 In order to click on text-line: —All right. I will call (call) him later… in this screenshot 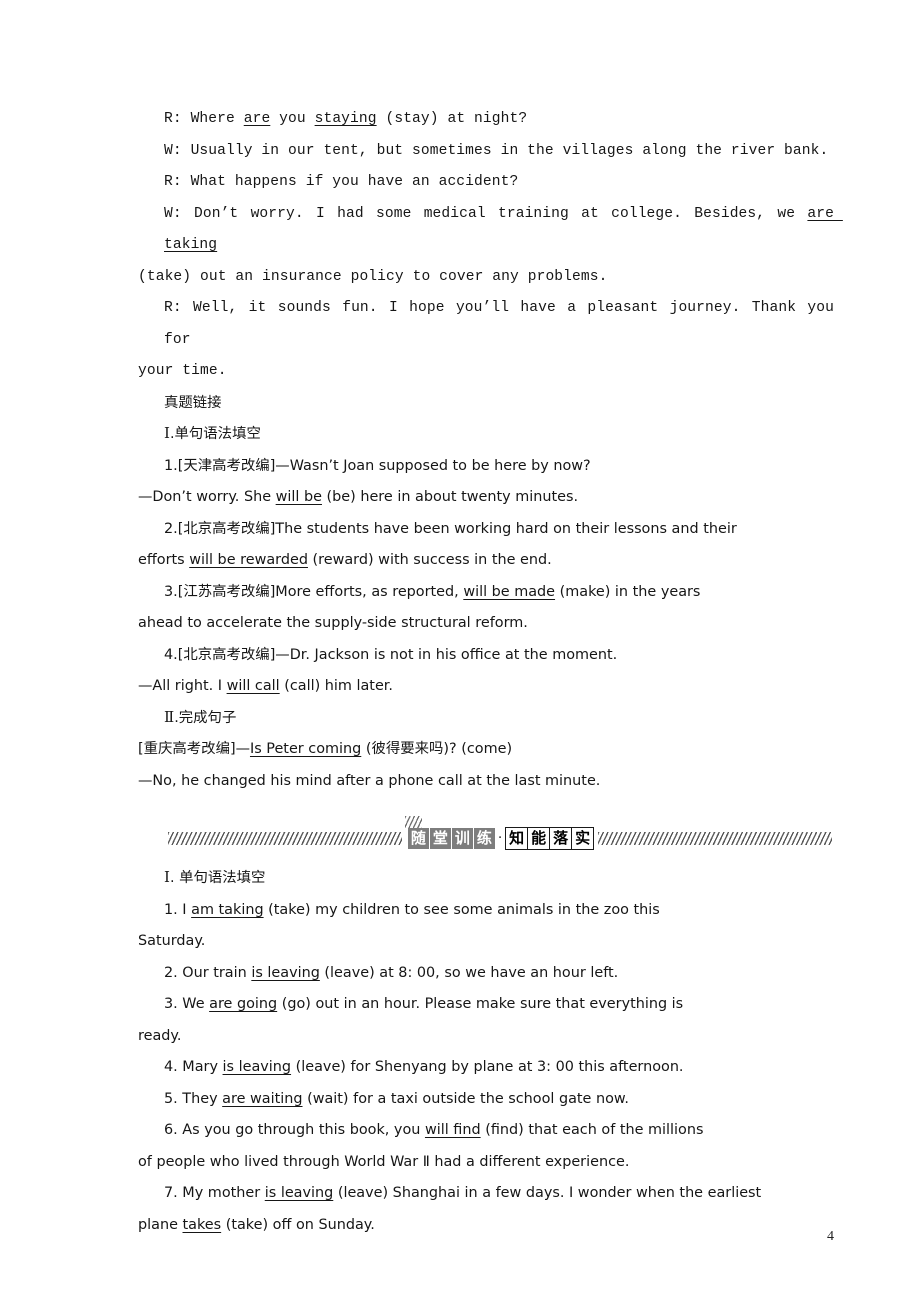, I will do `click(486, 687)`.